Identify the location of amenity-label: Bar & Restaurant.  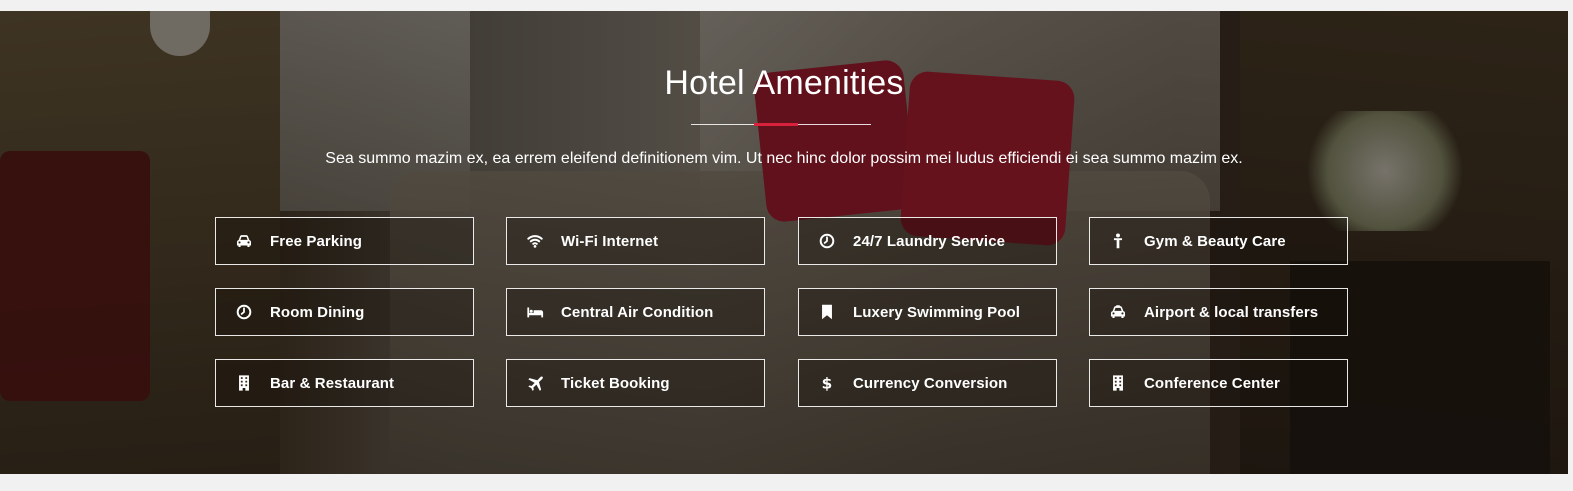
(332, 383).